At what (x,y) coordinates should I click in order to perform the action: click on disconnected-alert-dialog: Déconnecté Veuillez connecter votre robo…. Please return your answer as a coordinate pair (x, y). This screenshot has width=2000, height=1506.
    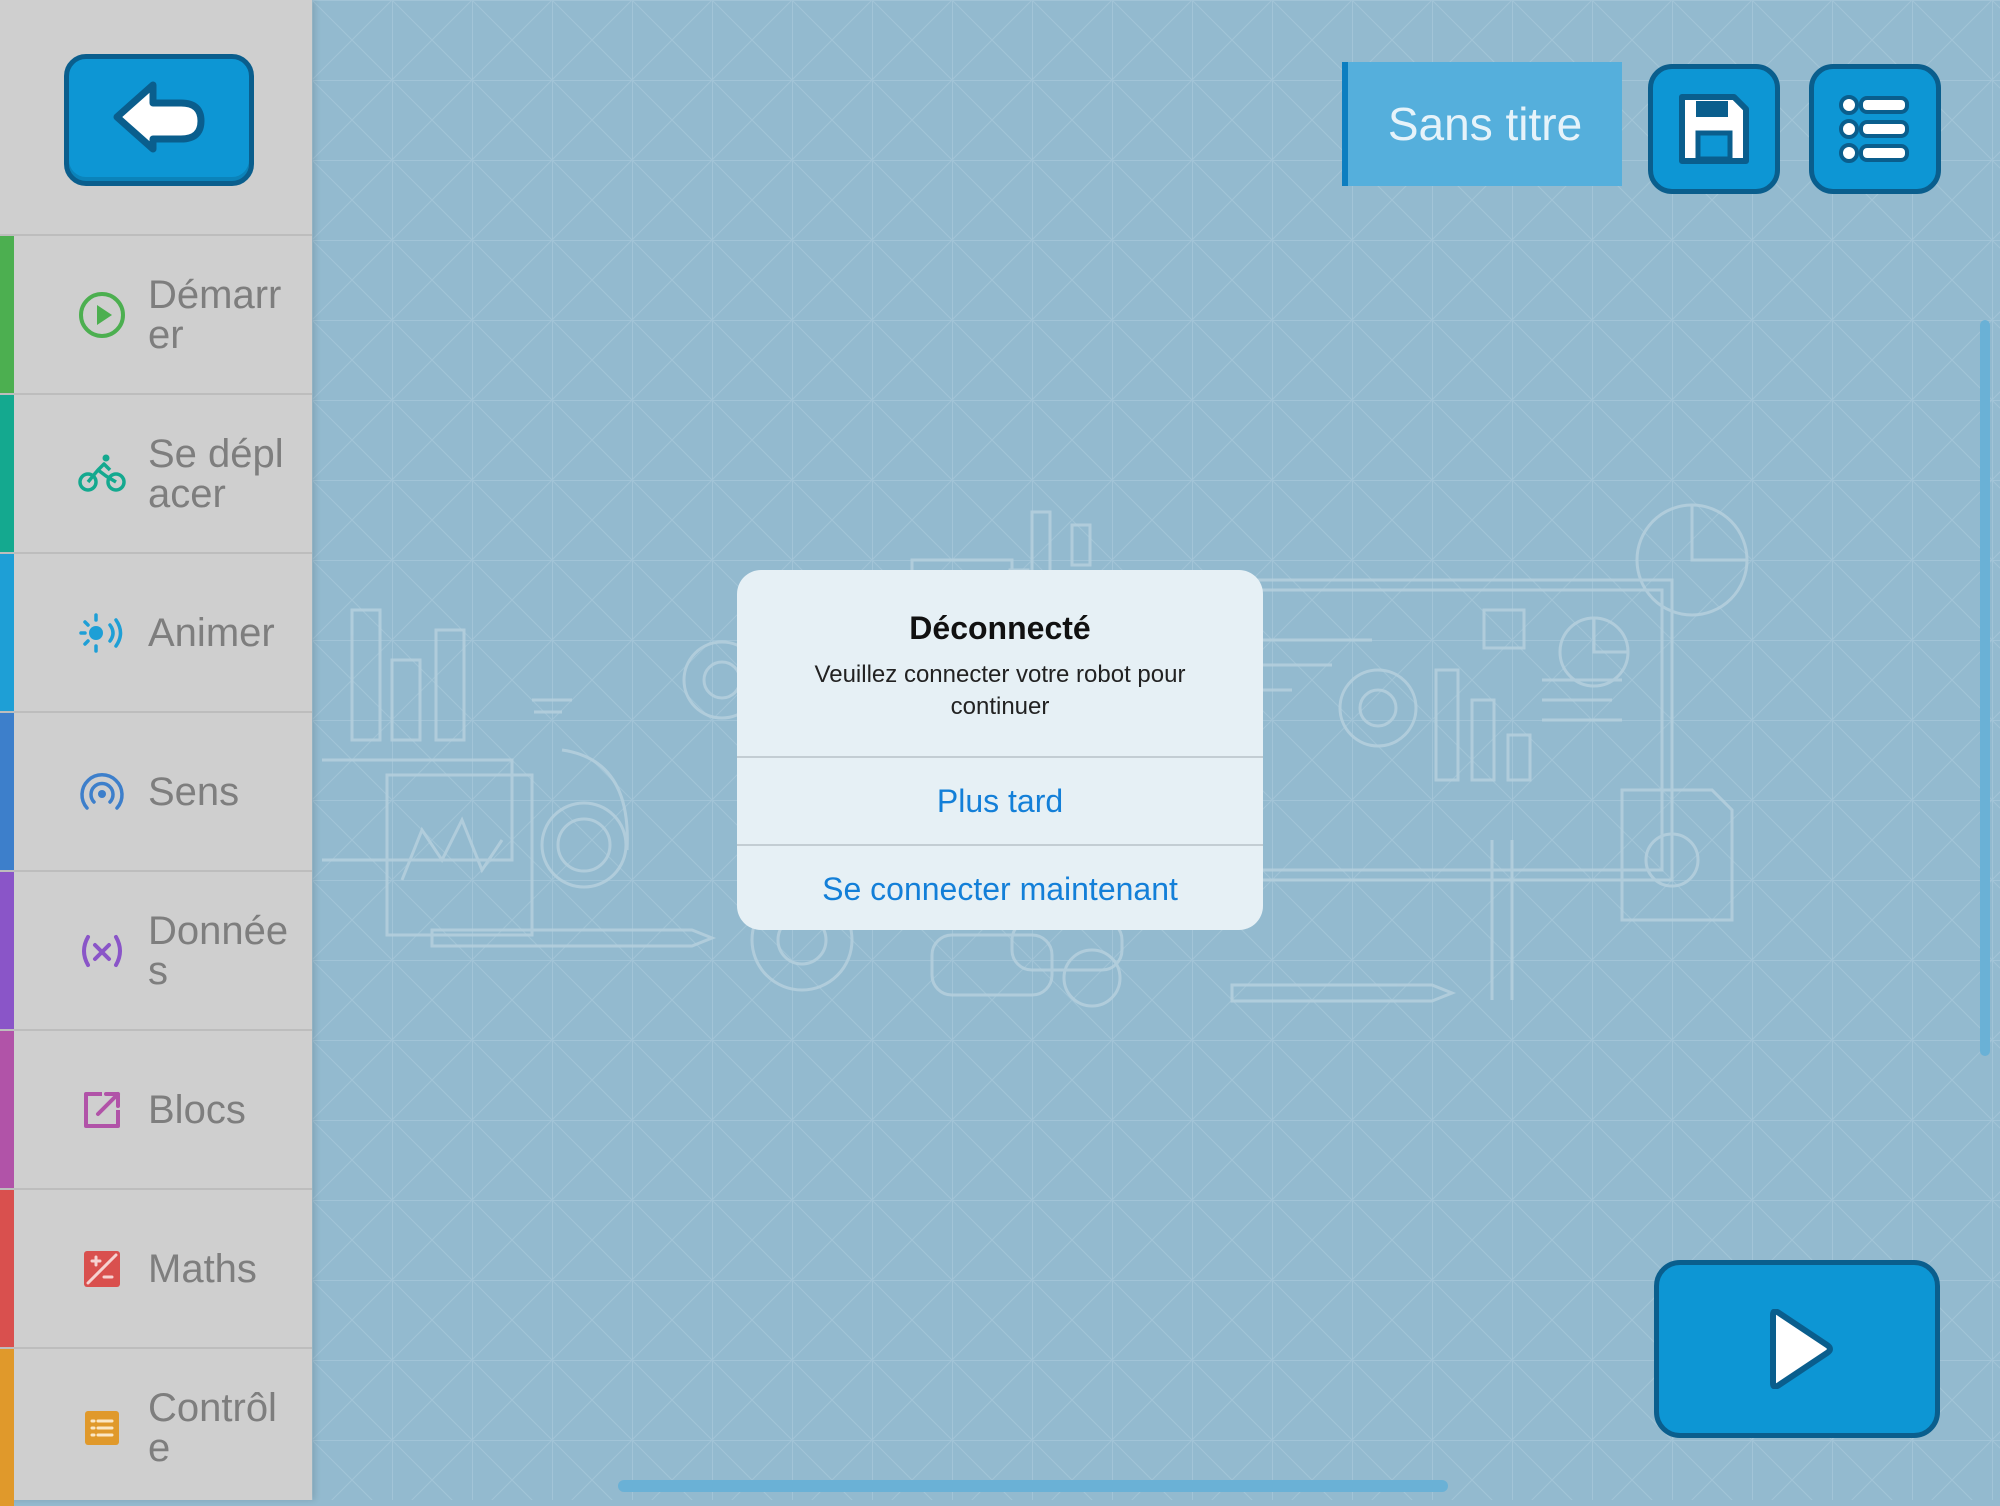
    Looking at the image, I should click on (1000, 750).